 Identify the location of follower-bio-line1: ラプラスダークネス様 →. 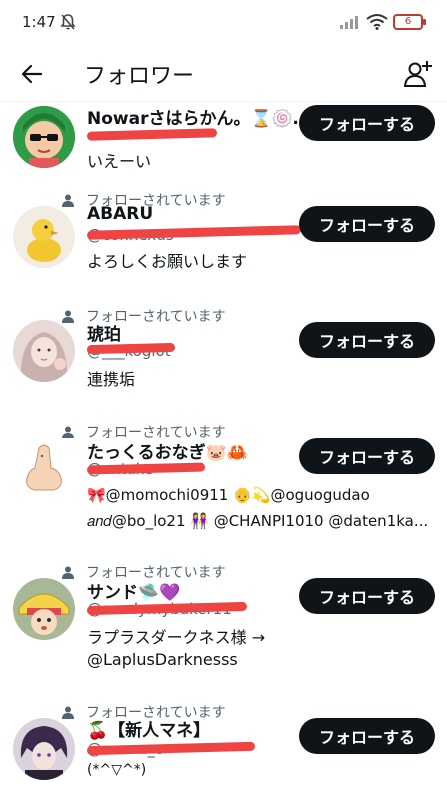
(176, 637).